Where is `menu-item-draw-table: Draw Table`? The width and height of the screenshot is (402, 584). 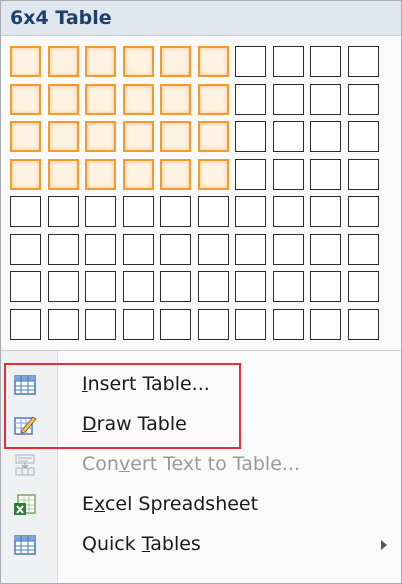
menu-item-draw-table: Draw Table is located at coordinates (201, 425).